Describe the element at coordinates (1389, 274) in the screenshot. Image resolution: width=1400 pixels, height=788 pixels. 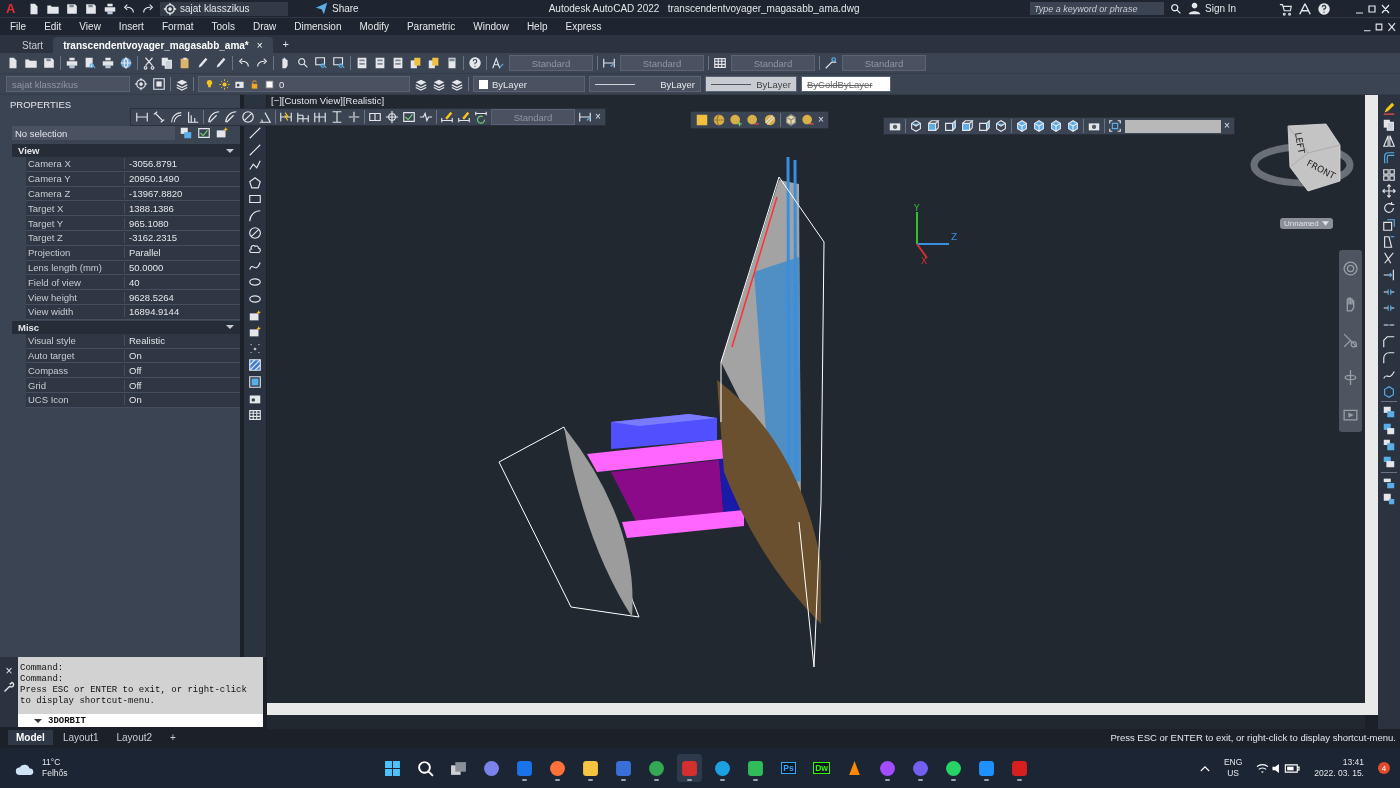
I see `extend-icon` at that location.